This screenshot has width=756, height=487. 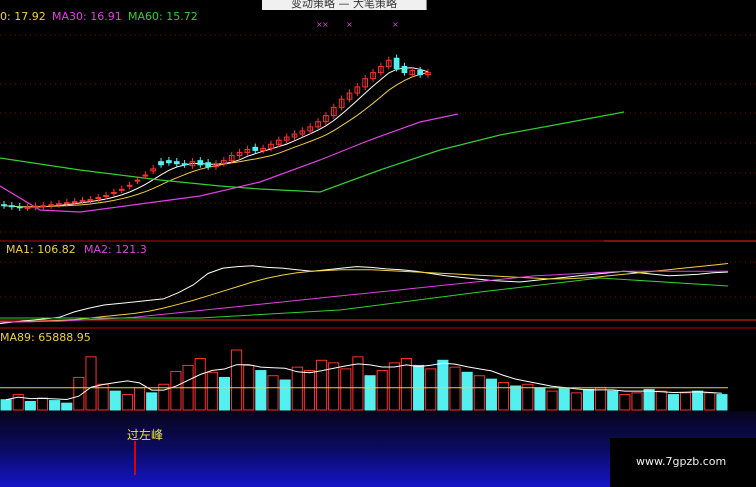 What do you see at coordinates (23, 16) in the screenshot?
I see `legend-ma-first: 0: 17.92` at bounding box center [23, 16].